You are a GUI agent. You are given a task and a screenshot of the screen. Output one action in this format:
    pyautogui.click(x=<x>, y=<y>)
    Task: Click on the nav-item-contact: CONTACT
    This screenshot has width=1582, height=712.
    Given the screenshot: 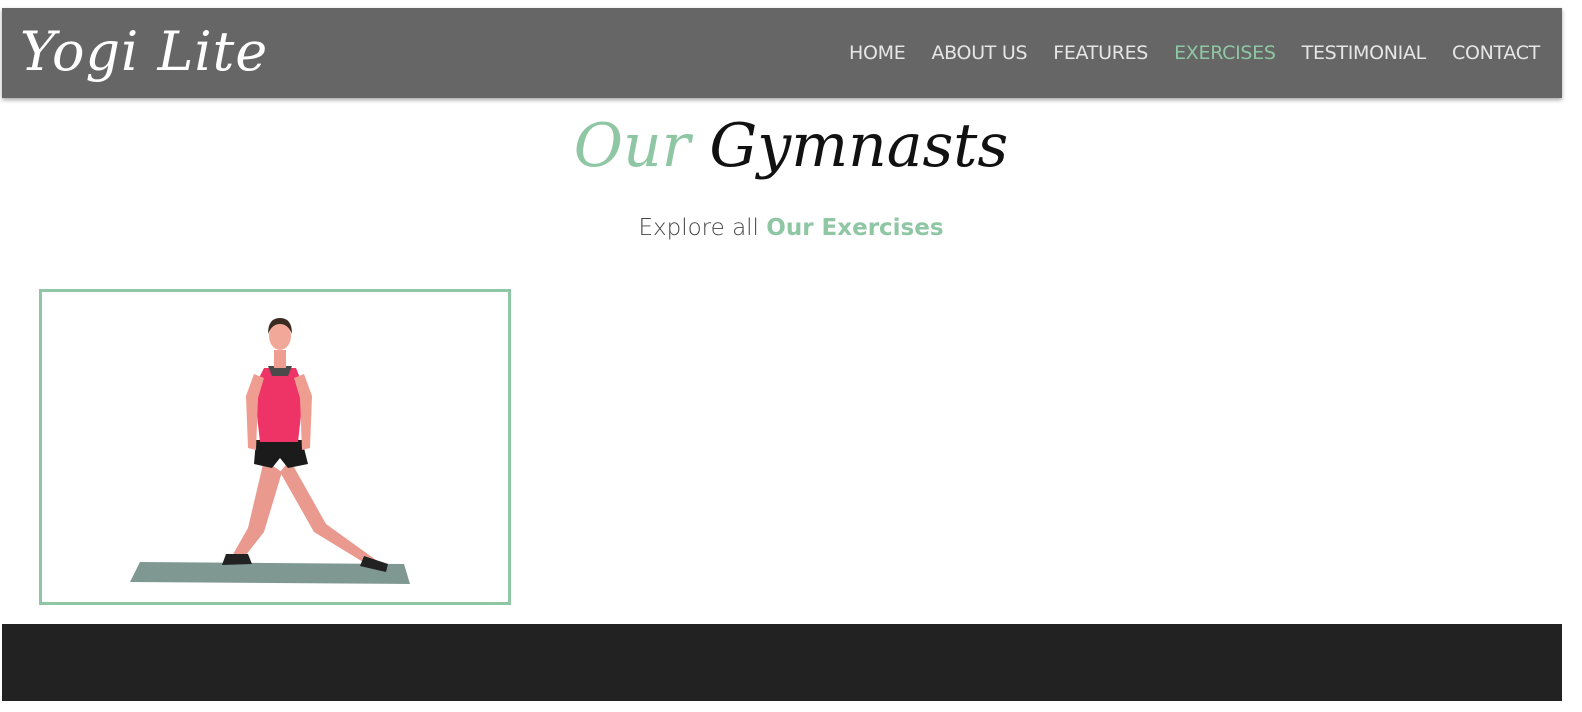 What is the action you would take?
    pyautogui.click(x=1496, y=53)
    